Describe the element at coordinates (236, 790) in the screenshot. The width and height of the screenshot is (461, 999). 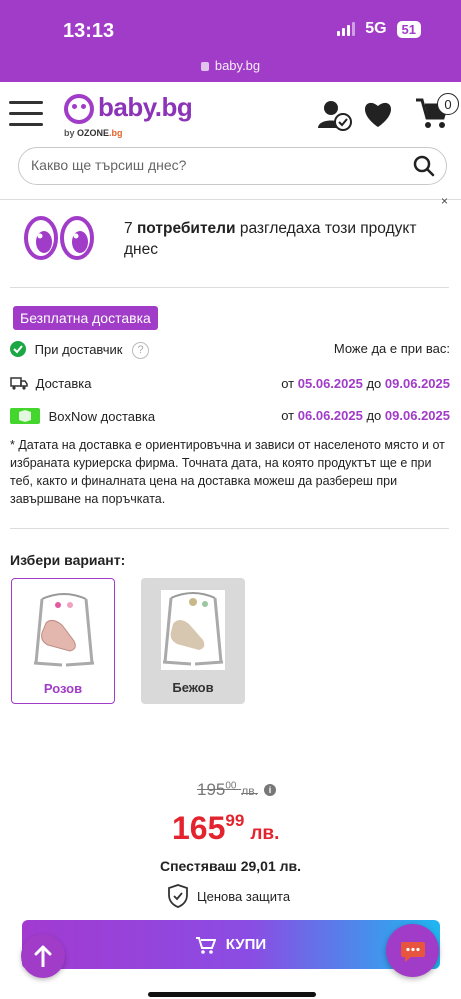
I see `old-price: 19500 лв. i` at that location.